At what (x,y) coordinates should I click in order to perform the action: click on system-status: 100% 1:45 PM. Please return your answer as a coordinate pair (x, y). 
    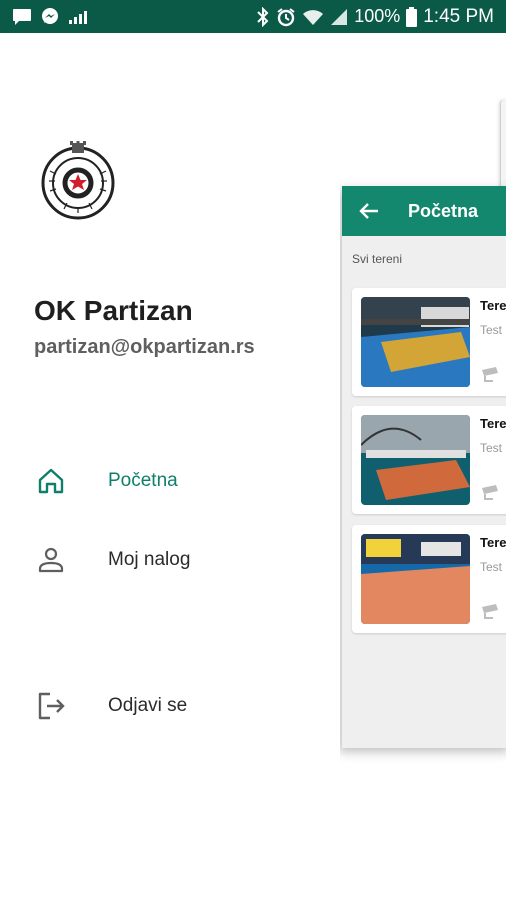
    Looking at the image, I should click on (375, 17).